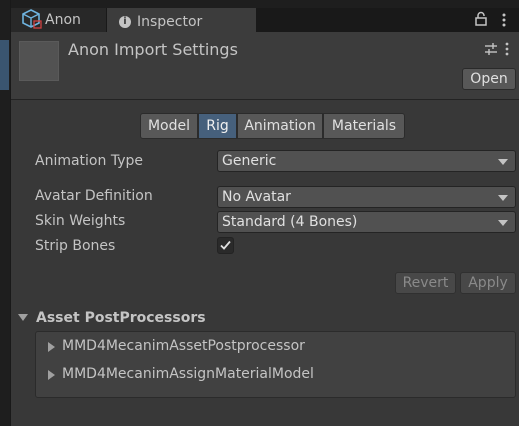  What do you see at coordinates (481, 19) in the screenshot?
I see `lock-icon` at bounding box center [481, 19].